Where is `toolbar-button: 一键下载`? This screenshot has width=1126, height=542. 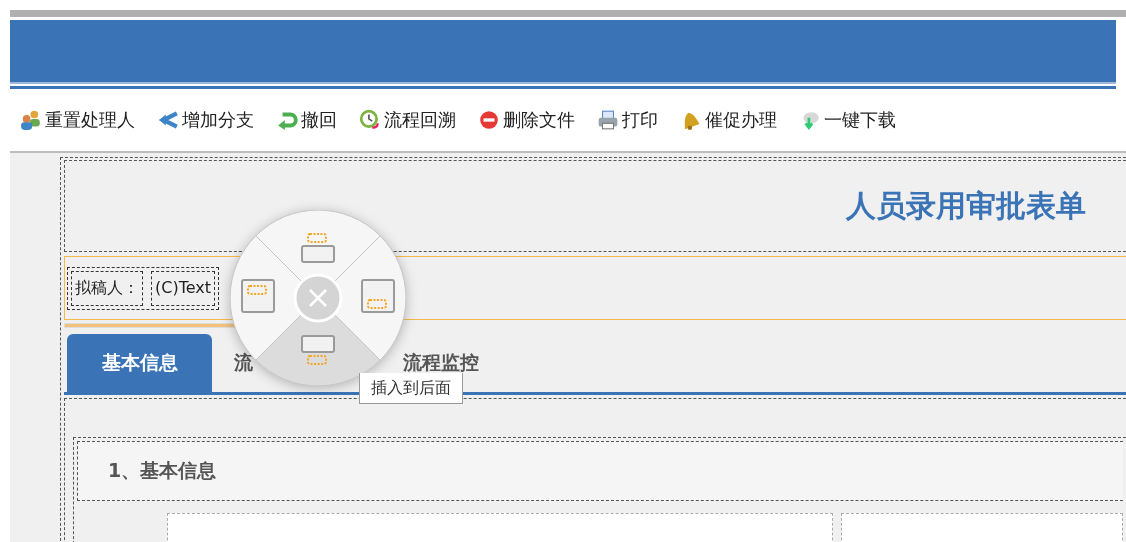 toolbar-button: 一键下载 is located at coordinates (847, 120).